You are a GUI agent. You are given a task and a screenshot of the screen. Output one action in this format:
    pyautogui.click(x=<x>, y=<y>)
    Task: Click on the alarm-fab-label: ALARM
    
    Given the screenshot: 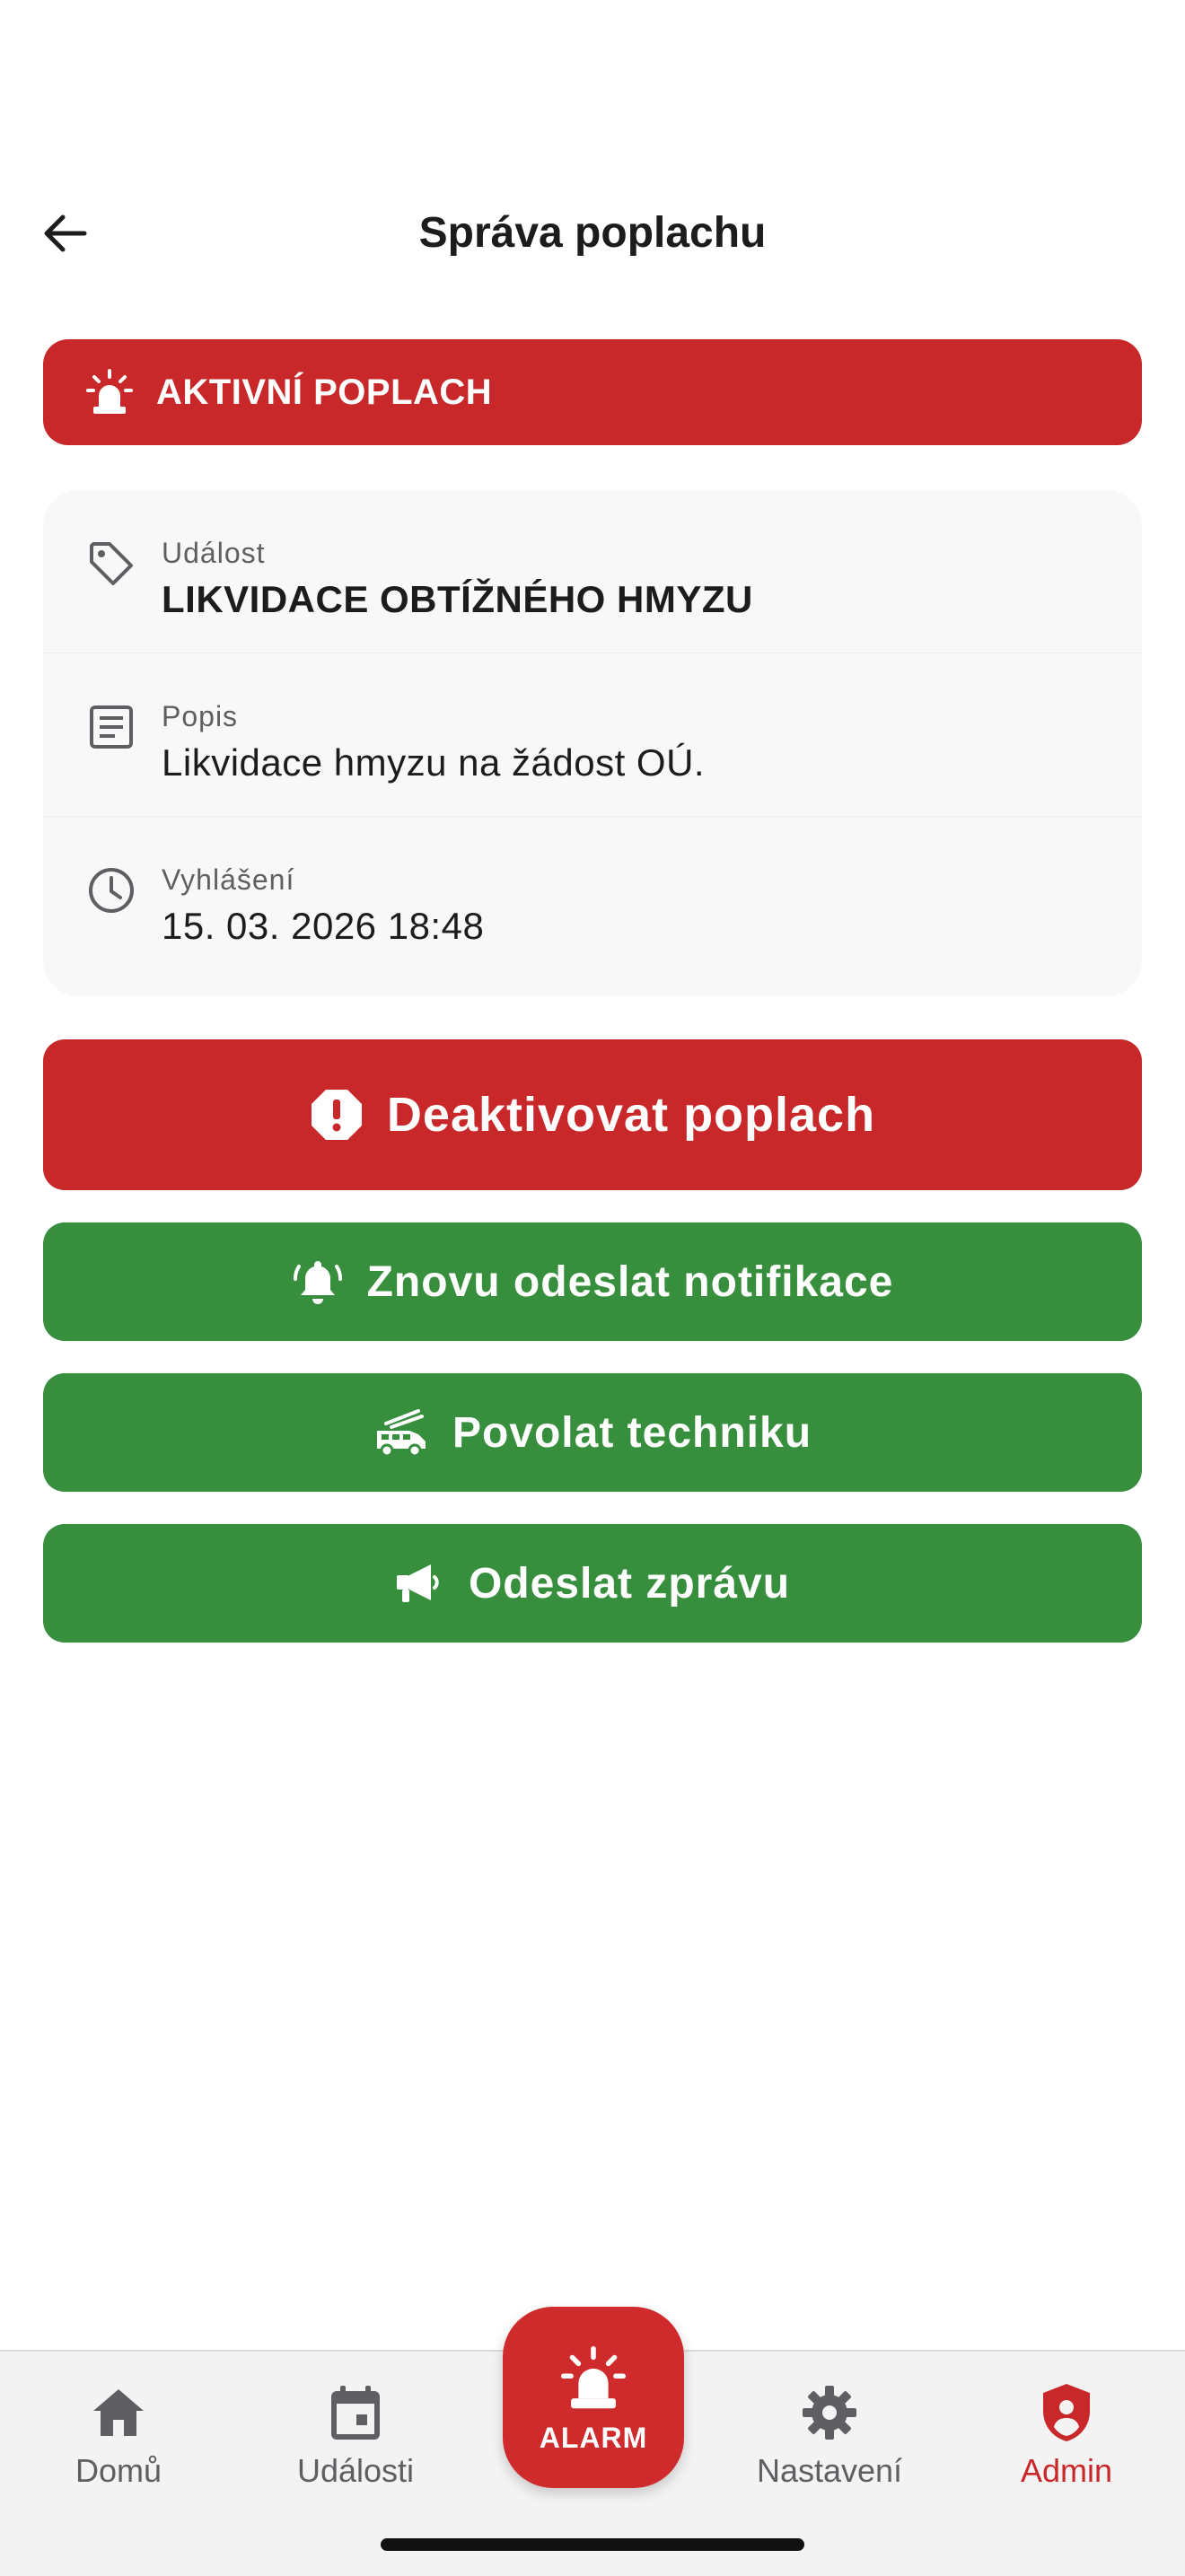 What is the action you would take?
    pyautogui.click(x=593, y=2437)
    